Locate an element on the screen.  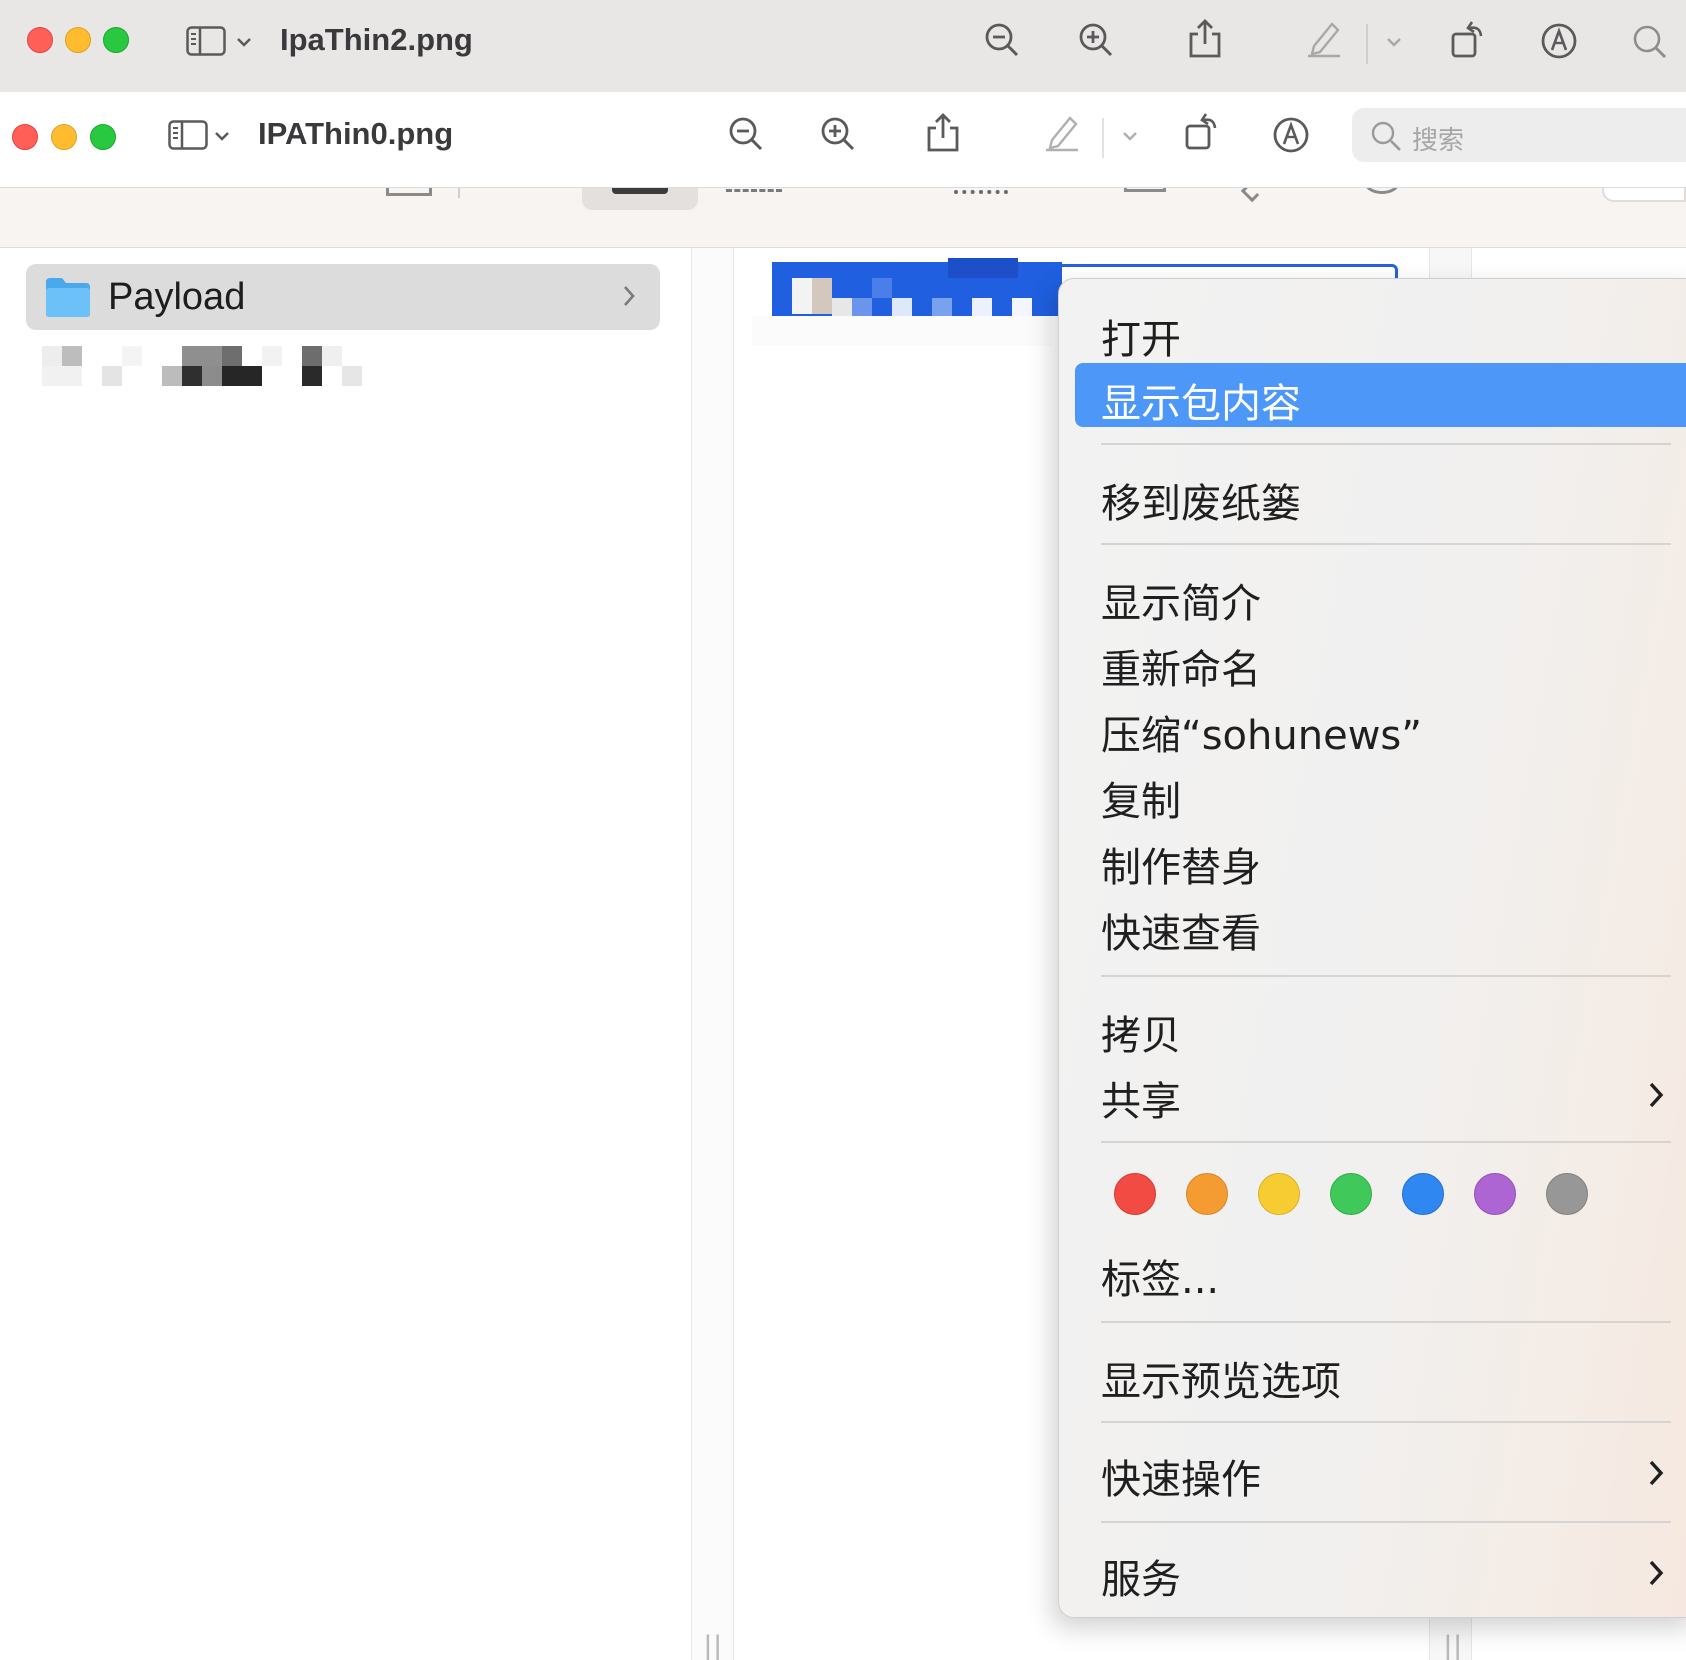
menu-item-show-view-options: 显示预览选项 is located at coordinates (1372, 1373).